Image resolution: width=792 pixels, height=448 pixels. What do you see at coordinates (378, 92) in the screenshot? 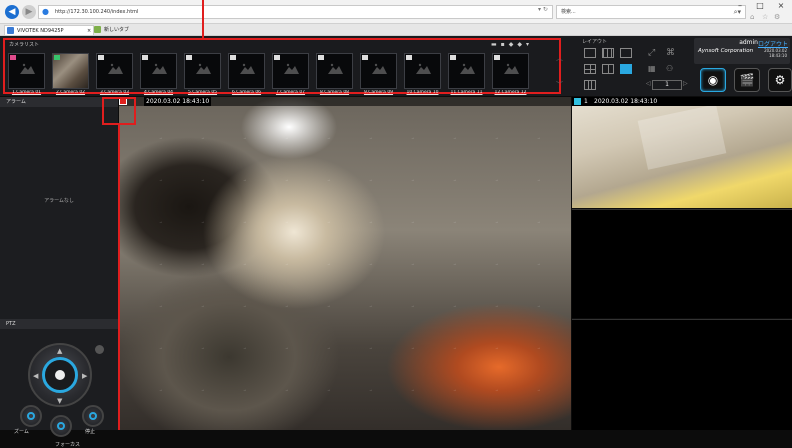
I see `camera-thumb-label: 9.Camera 09` at bounding box center [378, 92].